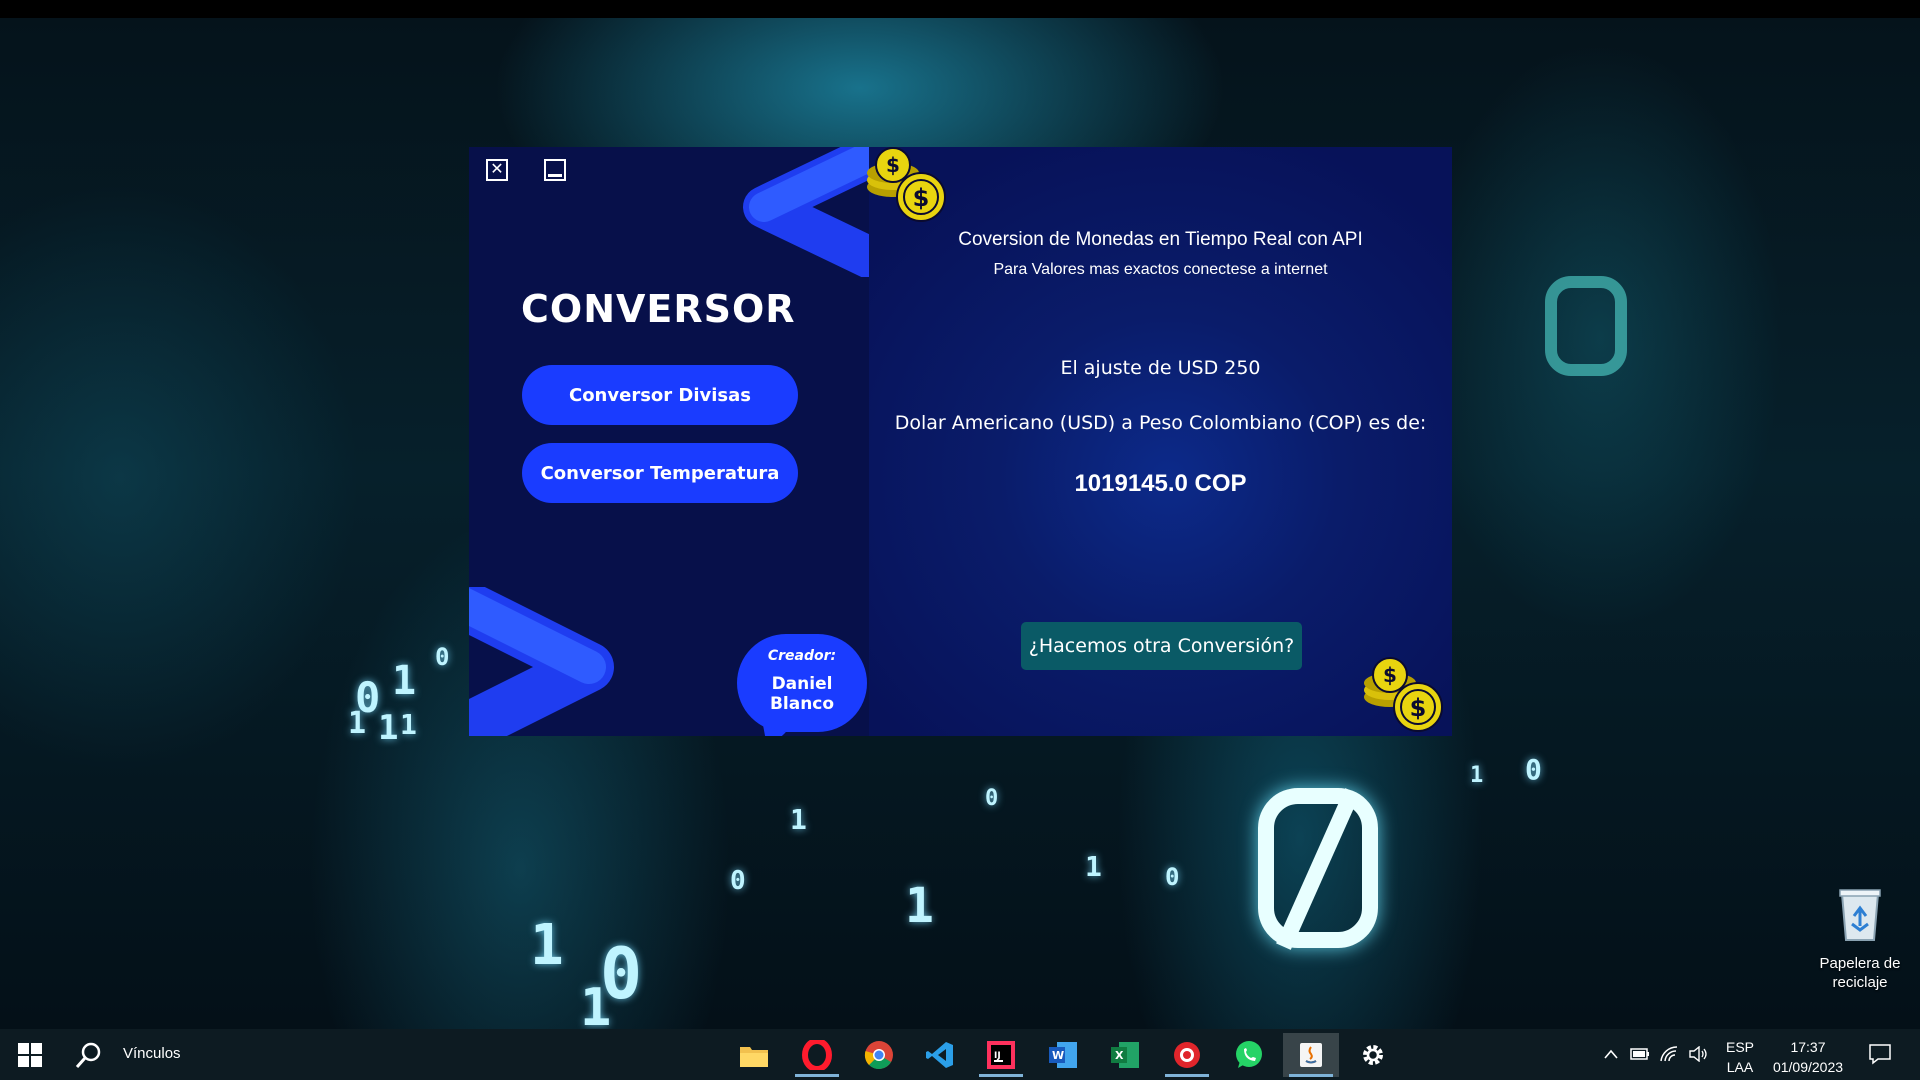 Image resolution: width=1920 pixels, height=1080 pixels. Describe the element at coordinates (1740, 1057) in the screenshot. I see `input-language-indicator: ESP LAA` at that location.